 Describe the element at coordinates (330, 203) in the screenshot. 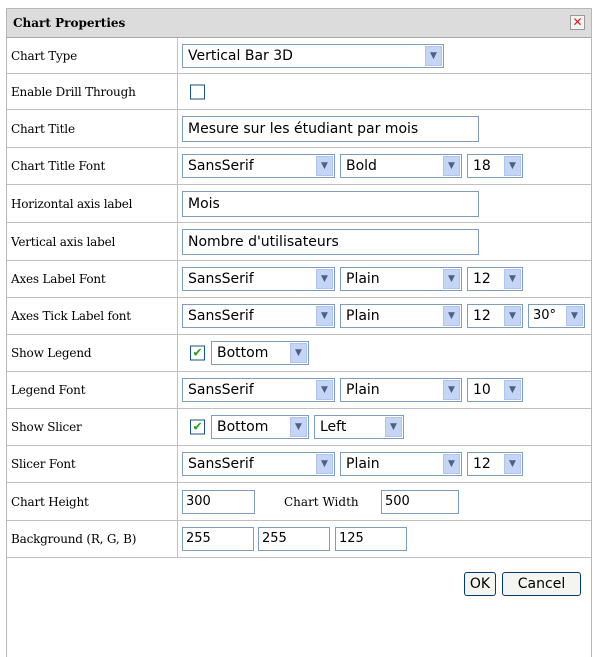

I see `h-axis-label-input: Mois` at that location.